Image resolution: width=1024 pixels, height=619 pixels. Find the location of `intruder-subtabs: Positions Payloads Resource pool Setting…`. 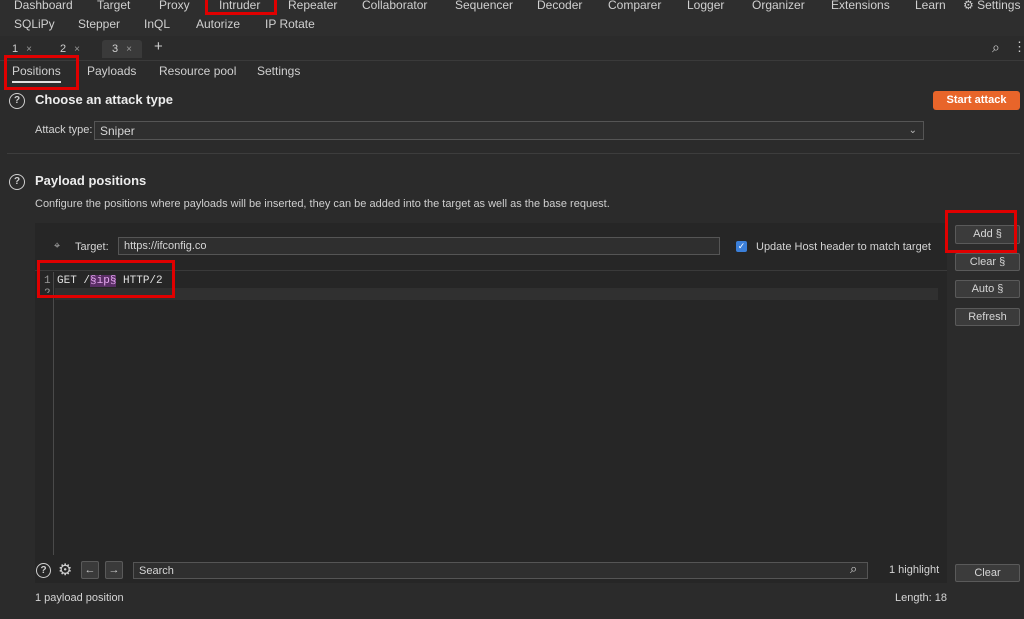

intruder-subtabs: Positions Payloads Resource pool Setting… is located at coordinates (512, 71).